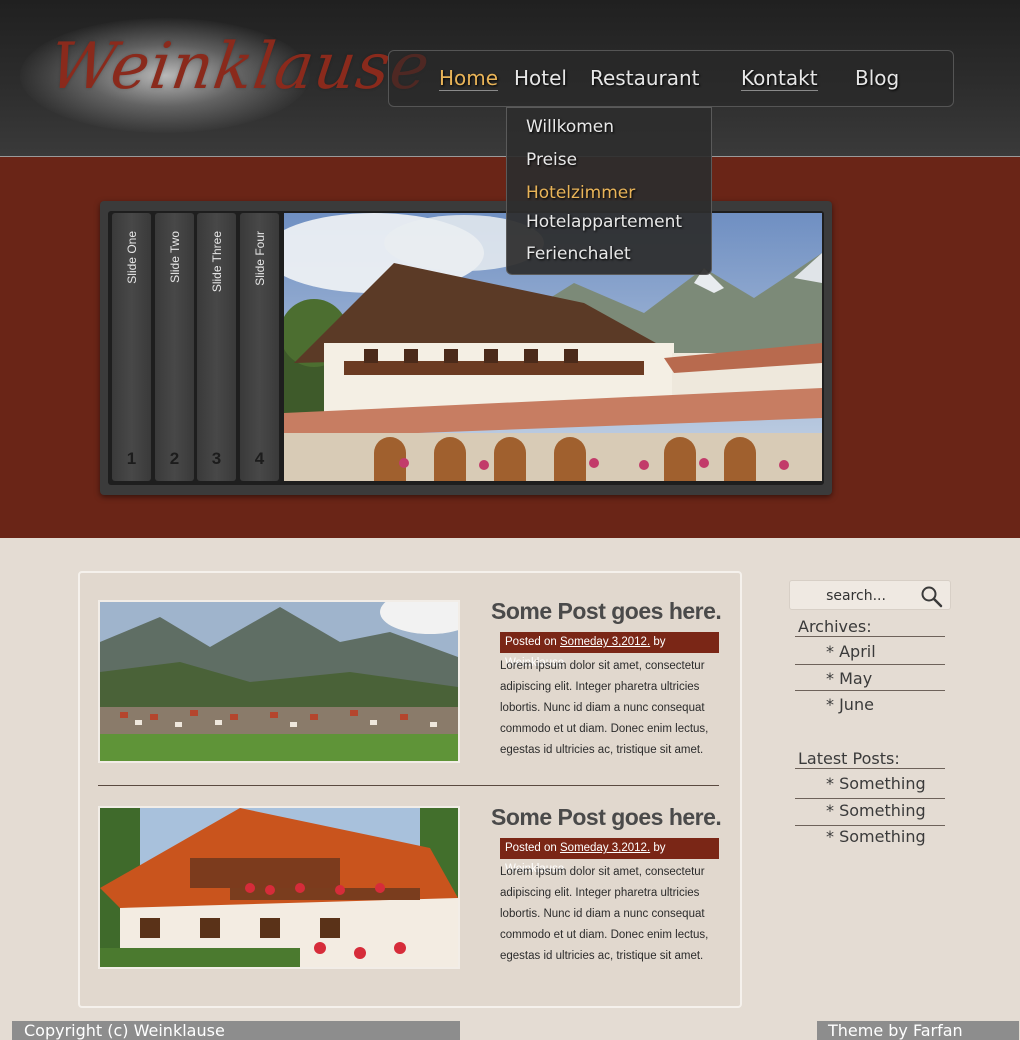  Describe the element at coordinates (216, 262) in the screenshot. I see `slider-tab-label: Slide Three` at that location.